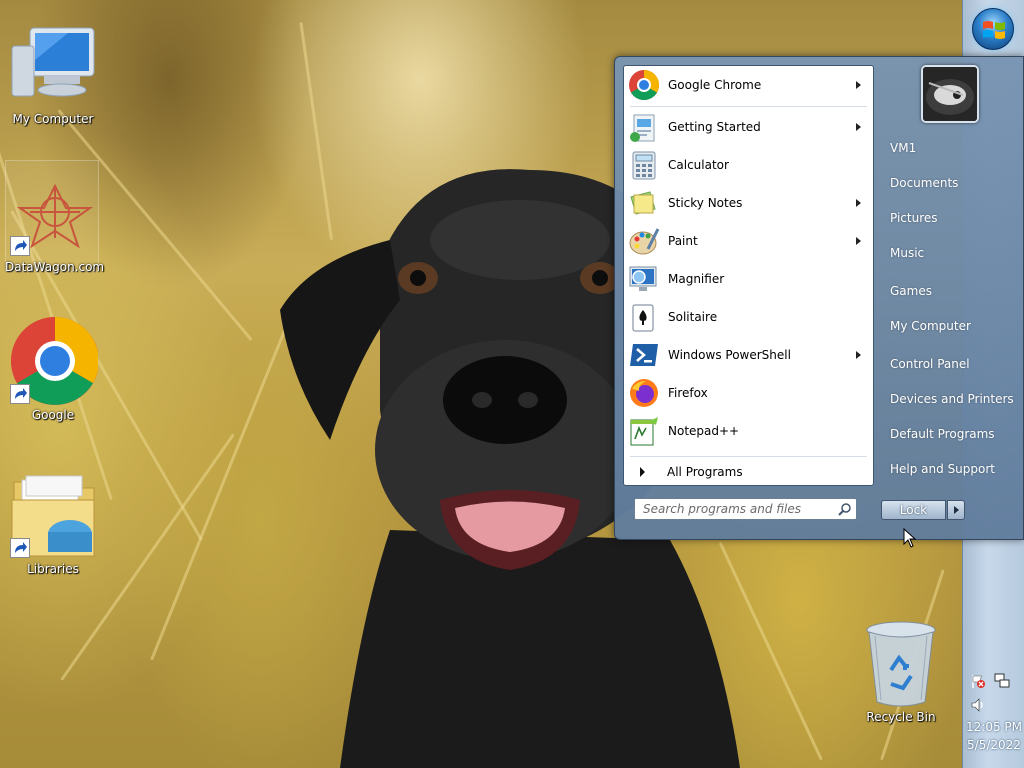 Image resolution: width=1024 pixels, height=768 pixels. I want to click on desktop-icon-label: Libraries, so click(53, 569).